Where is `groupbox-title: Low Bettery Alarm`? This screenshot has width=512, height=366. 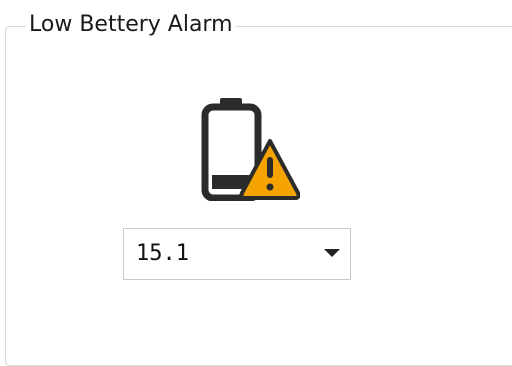 groupbox-title: Low Bettery Alarm is located at coordinates (131, 25).